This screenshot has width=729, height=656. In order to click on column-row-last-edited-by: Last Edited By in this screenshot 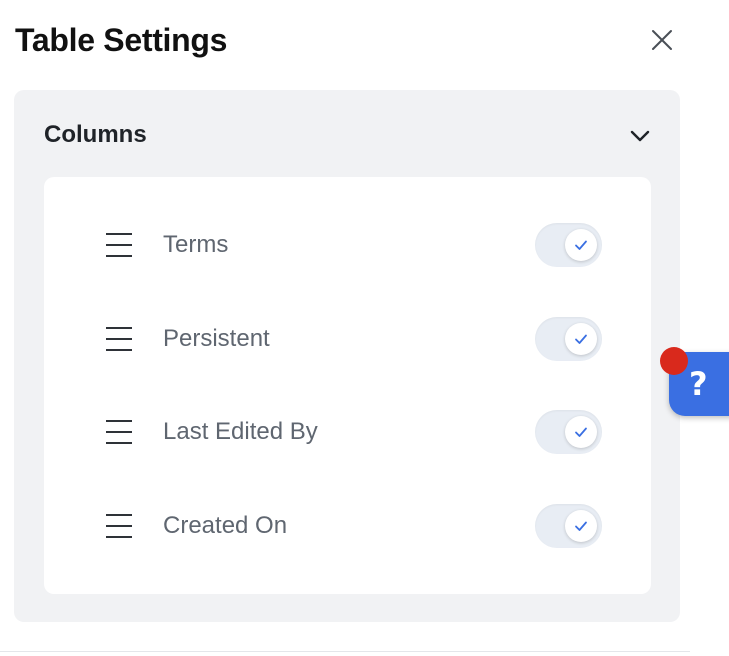, I will do `click(347, 432)`.